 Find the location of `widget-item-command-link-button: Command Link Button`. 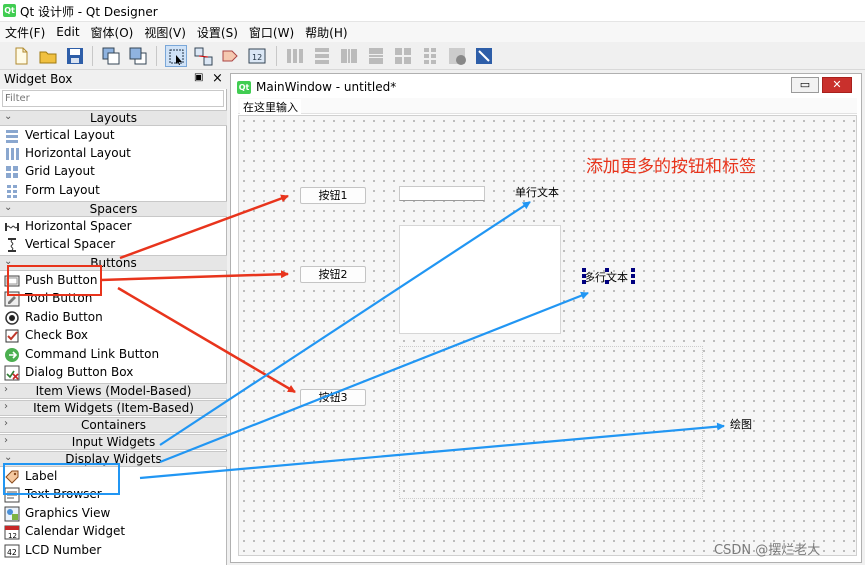

widget-item-command-link-button: Command Link Button is located at coordinates (114, 355).